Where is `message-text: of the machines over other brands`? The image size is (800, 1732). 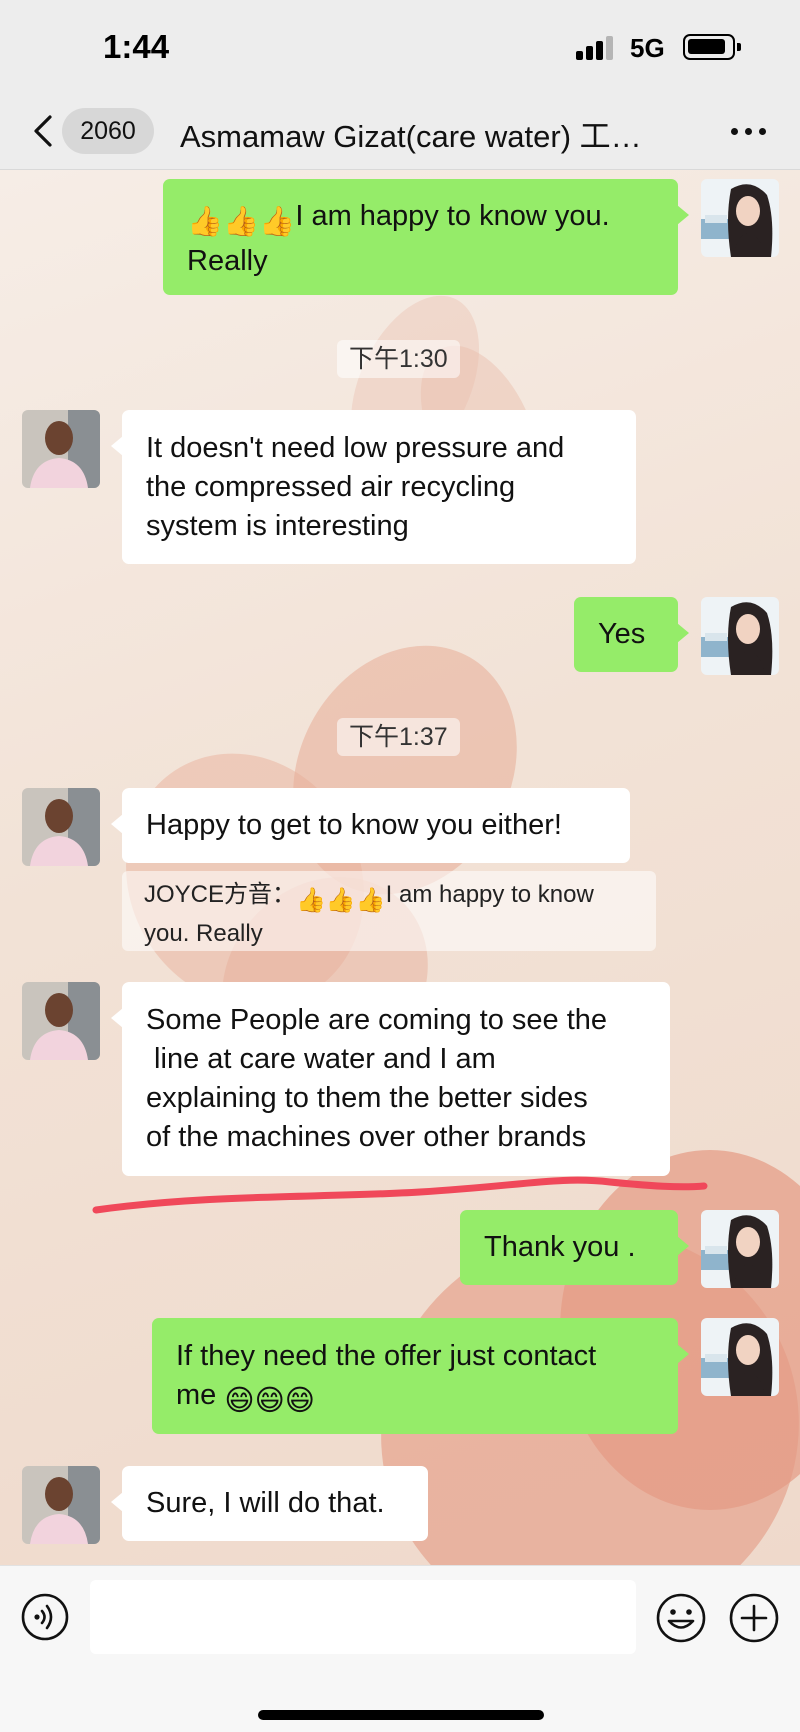
message-text: of the machines over other brands is located at coordinates (366, 1137).